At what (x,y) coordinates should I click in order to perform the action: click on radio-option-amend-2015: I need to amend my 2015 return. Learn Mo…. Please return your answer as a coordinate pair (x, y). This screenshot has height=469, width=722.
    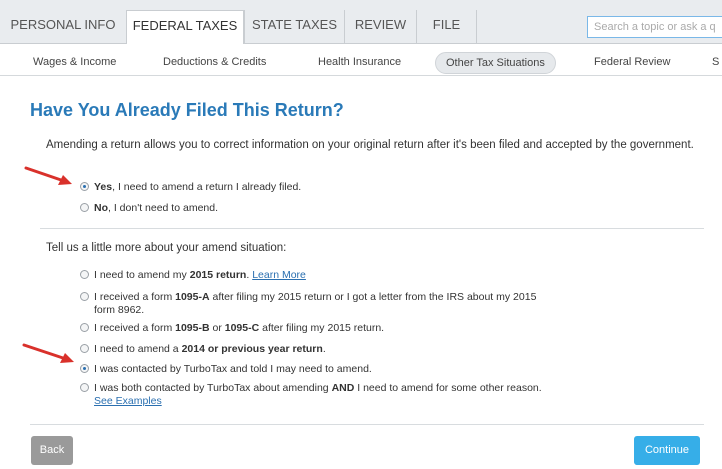
    Looking at the image, I should click on (380, 275).